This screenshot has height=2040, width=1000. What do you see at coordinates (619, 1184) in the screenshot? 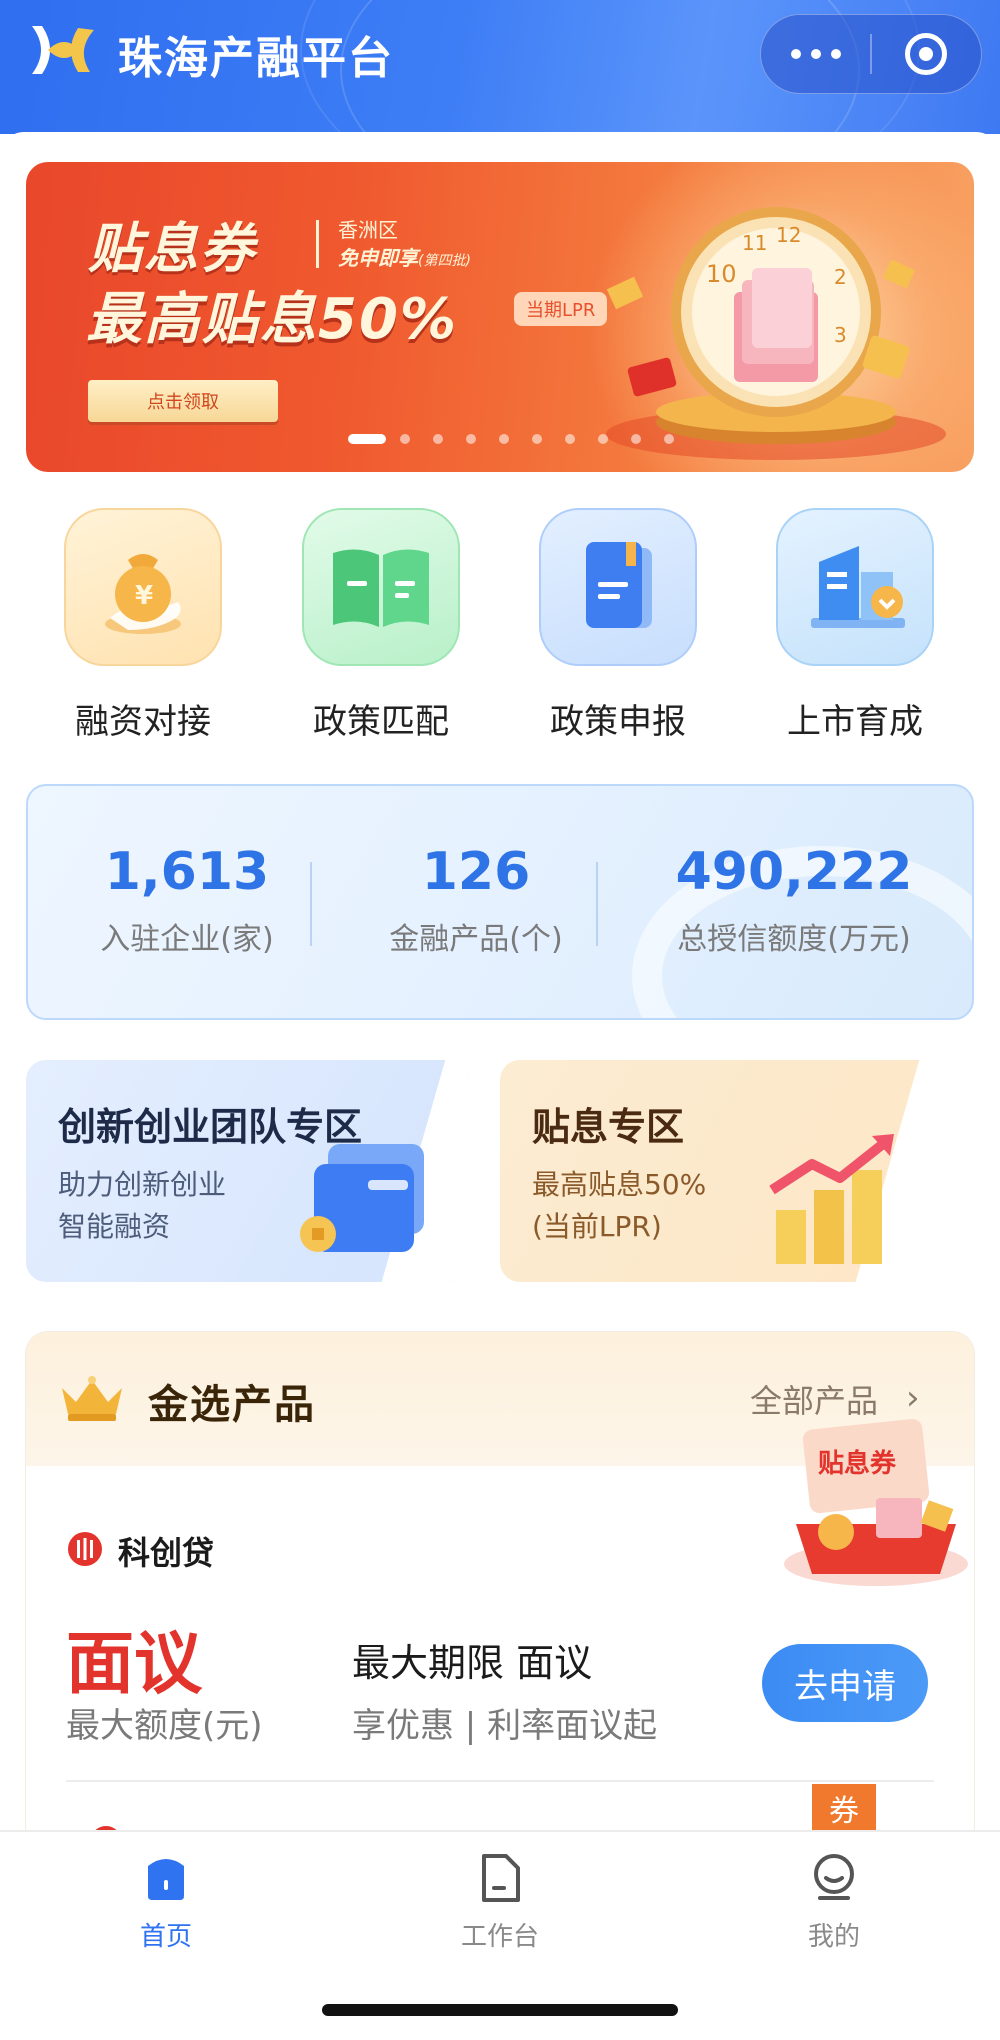
I see `zone-subtitle-line: 最高贴息50%` at bounding box center [619, 1184].